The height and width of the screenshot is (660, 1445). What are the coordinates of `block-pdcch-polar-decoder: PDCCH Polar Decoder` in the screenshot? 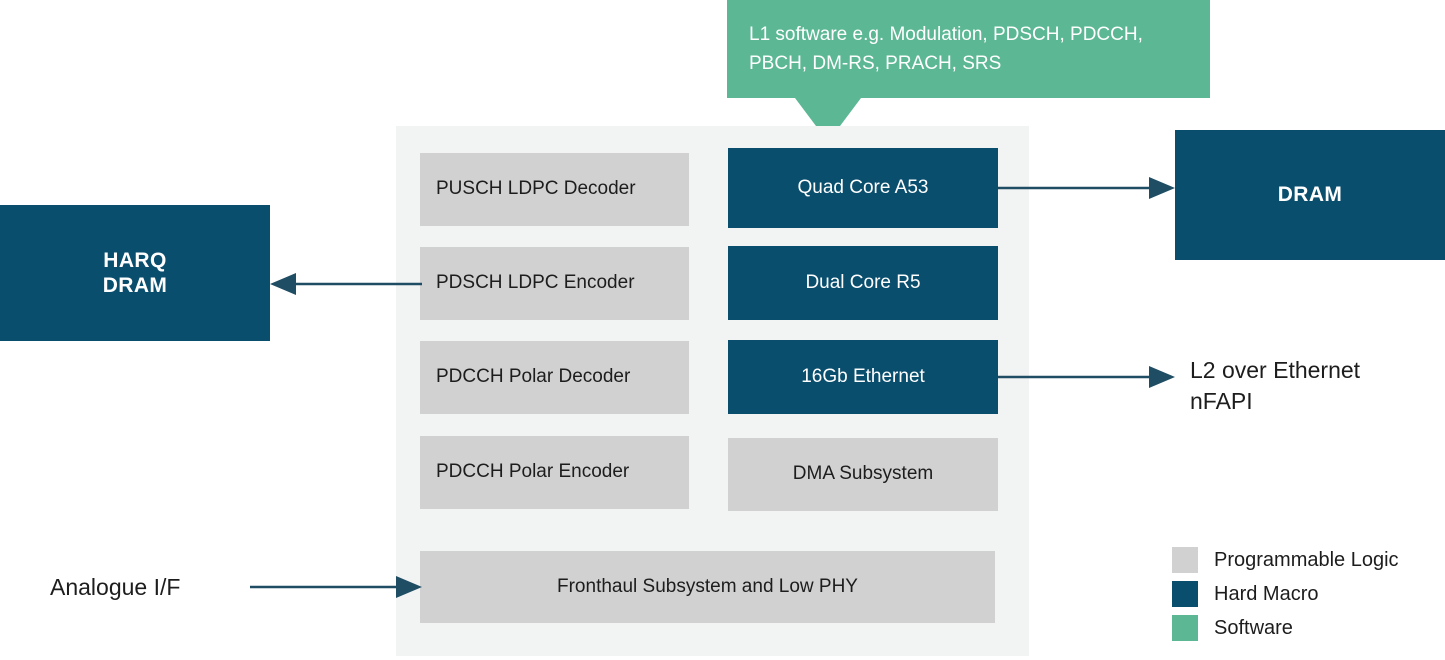 It's located at (554, 377).